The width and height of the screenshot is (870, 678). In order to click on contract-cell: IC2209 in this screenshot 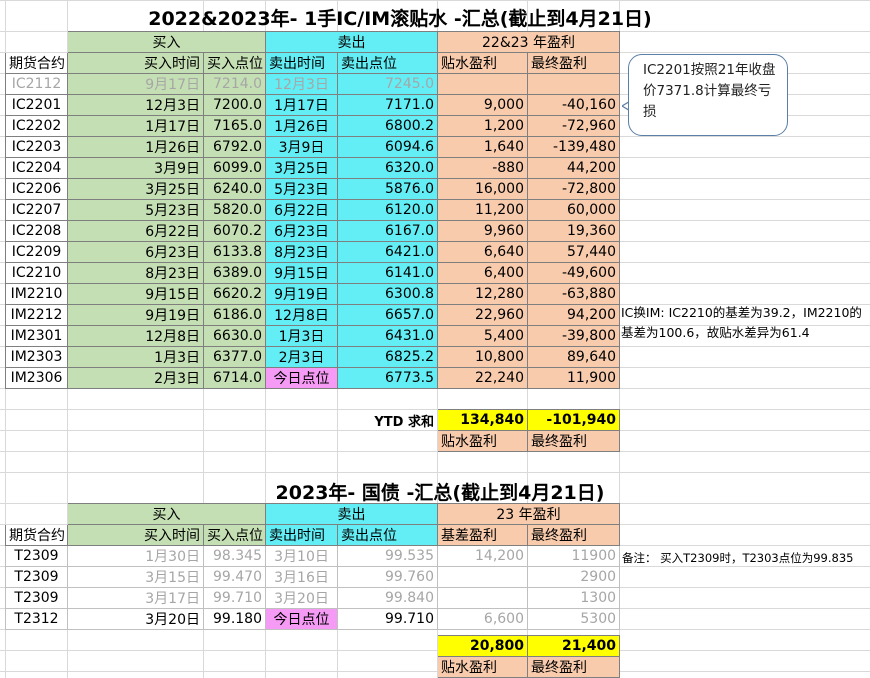, I will do `click(36, 252)`.